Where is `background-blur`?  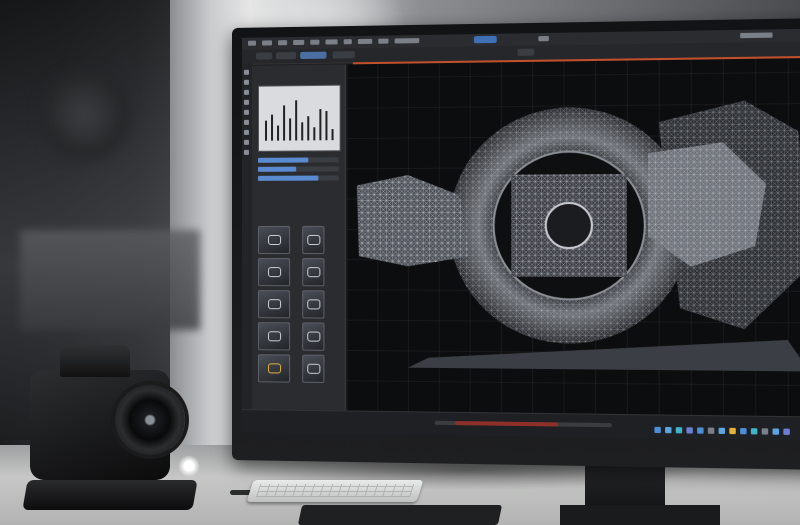 background-blur is located at coordinates (85, 115).